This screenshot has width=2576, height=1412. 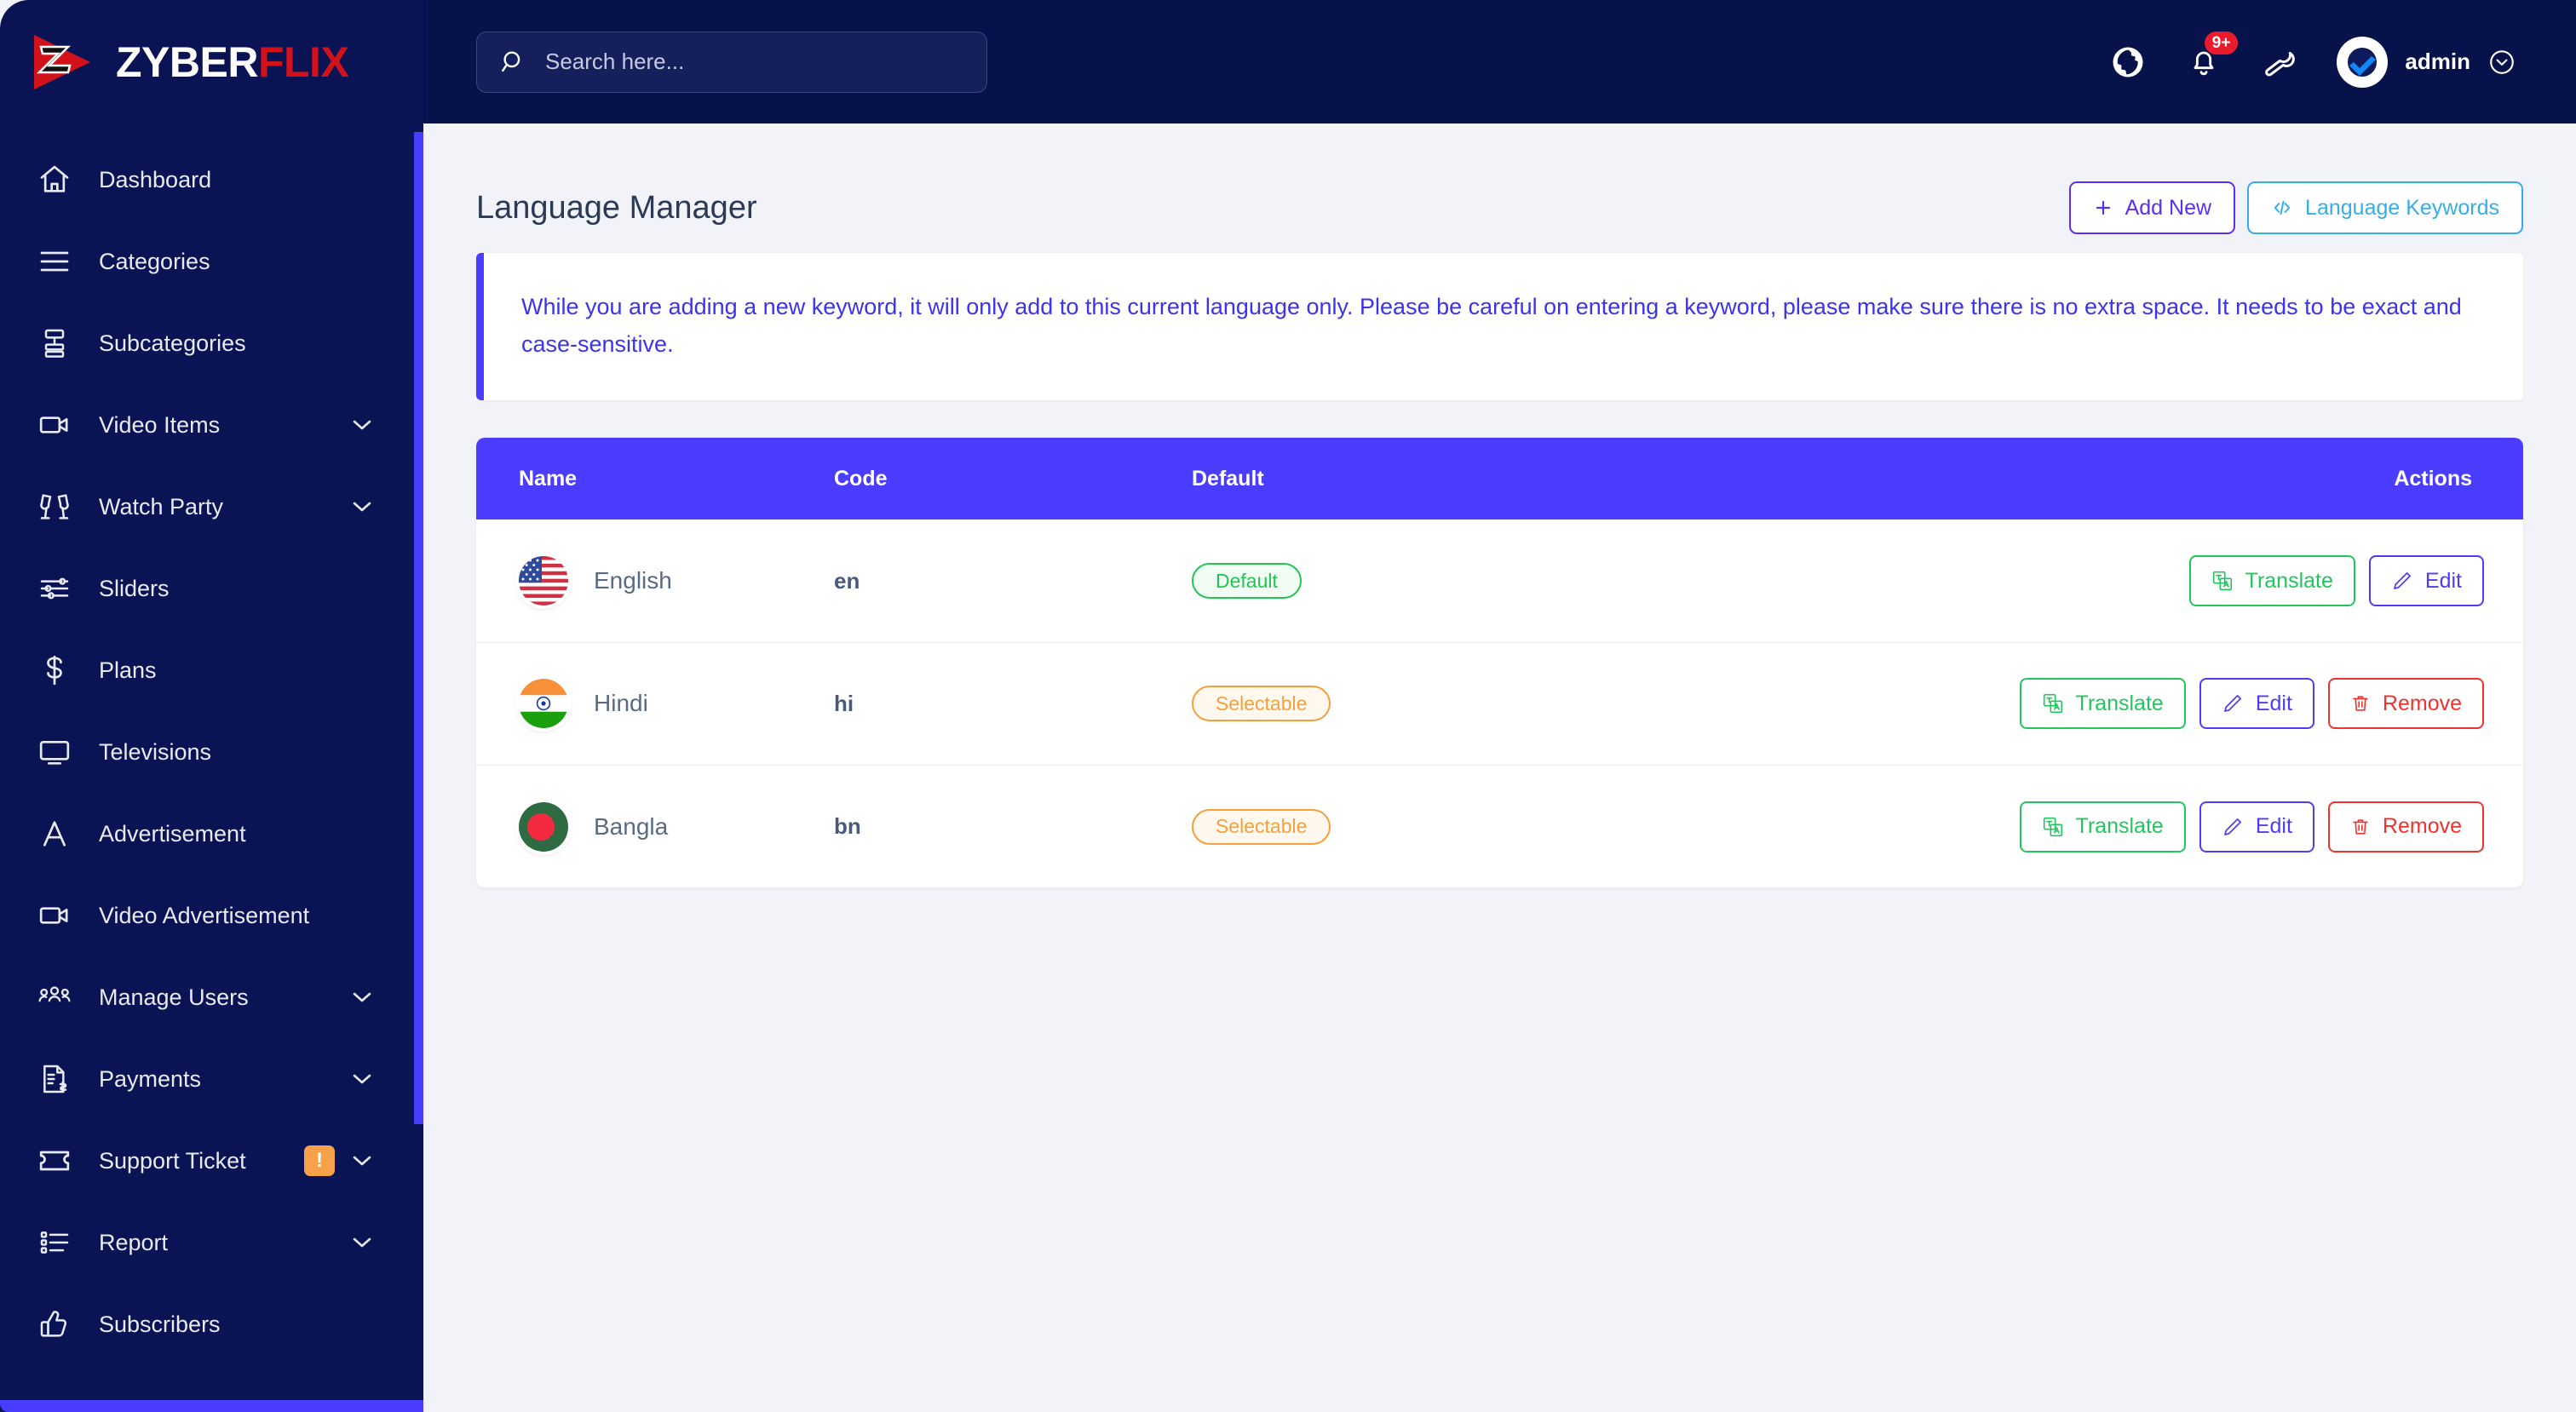 What do you see at coordinates (211, 425) in the screenshot?
I see `sidebar-item-video-items: Video Items` at bounding box center [211, 425].